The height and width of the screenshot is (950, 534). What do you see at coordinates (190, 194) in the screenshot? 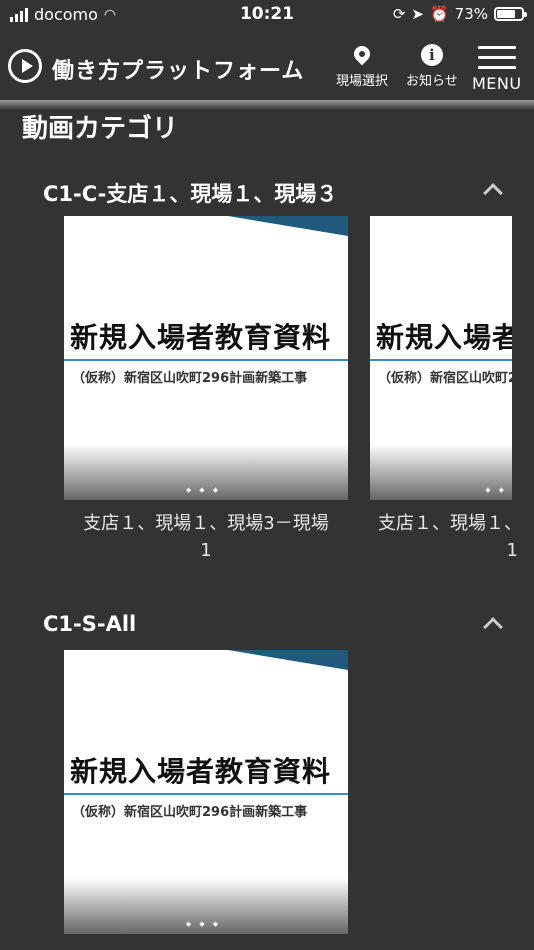
I see `section-title: C1-C-支店１、現場１、現場３` at bounding box center [190, 194].